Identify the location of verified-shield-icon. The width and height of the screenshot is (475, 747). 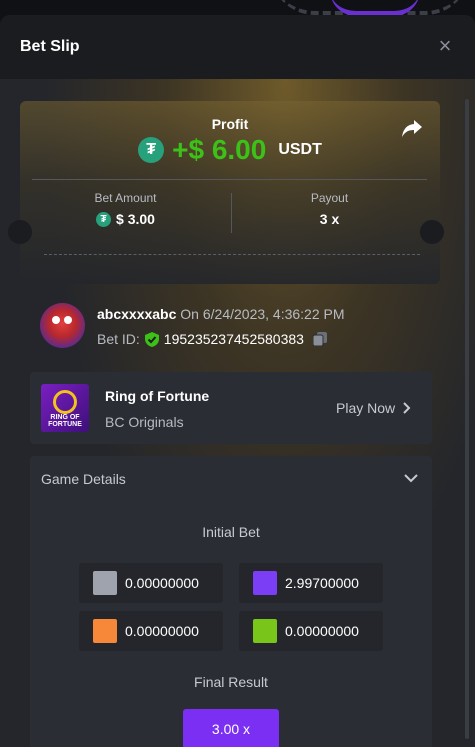
(151, 339).